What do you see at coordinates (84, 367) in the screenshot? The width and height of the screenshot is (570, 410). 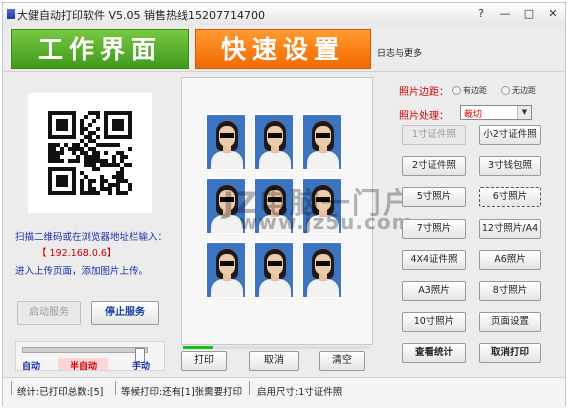 I see `mode-semi-auto-label: 半自动` at bounding box center [84, 367].